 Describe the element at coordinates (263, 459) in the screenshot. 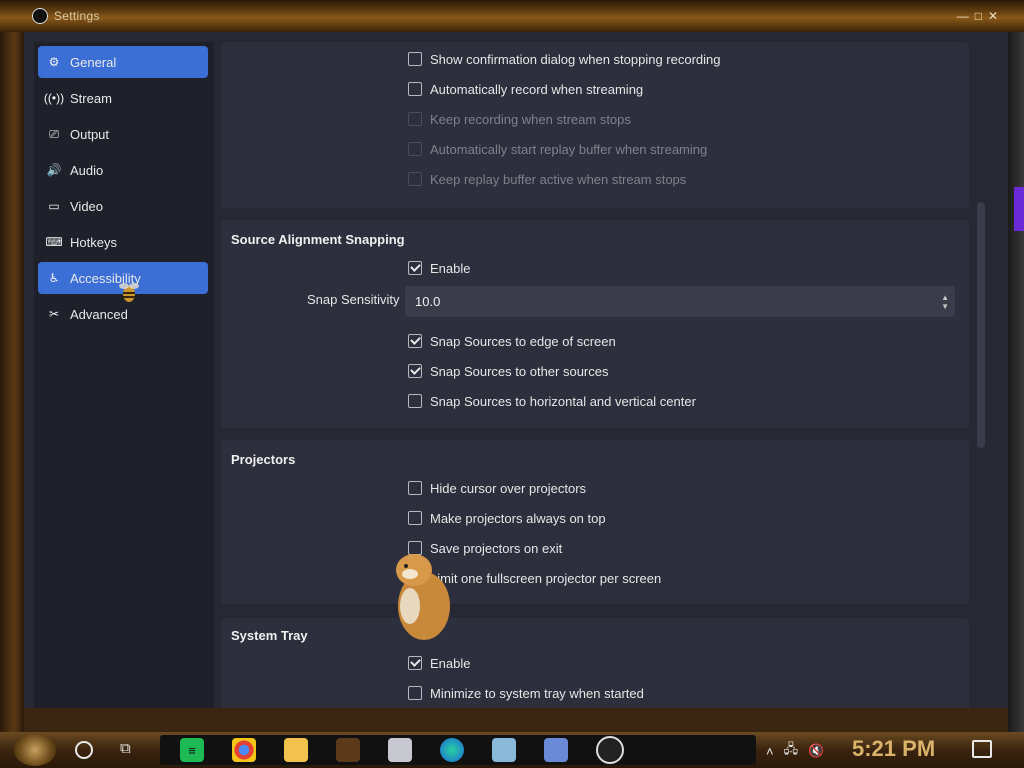

I see `group-title: Projectors` at that location.